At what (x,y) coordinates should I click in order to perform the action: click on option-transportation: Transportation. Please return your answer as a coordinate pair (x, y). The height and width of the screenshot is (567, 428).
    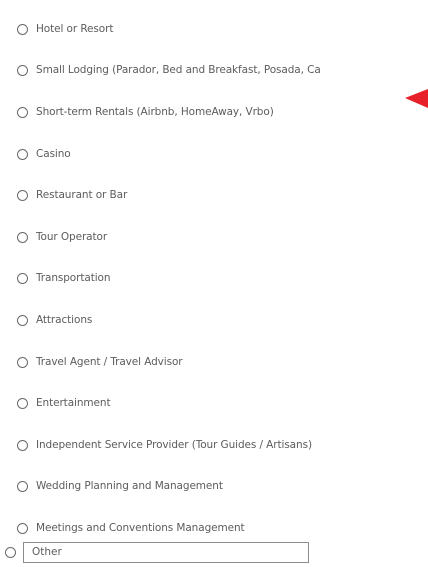
    Looking at the image, I should click on (222, 279).